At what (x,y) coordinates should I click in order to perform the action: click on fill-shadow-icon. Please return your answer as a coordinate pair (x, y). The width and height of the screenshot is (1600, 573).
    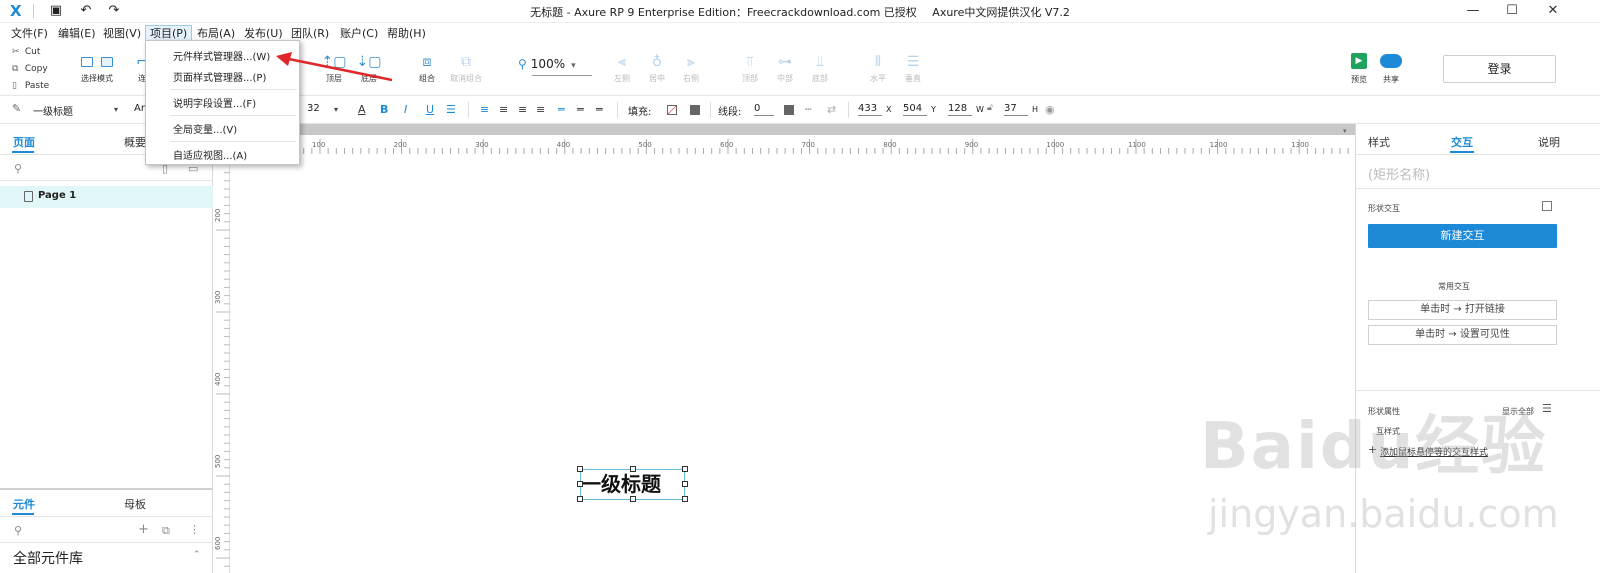
    Looking at the image, I should click on (695, 110).